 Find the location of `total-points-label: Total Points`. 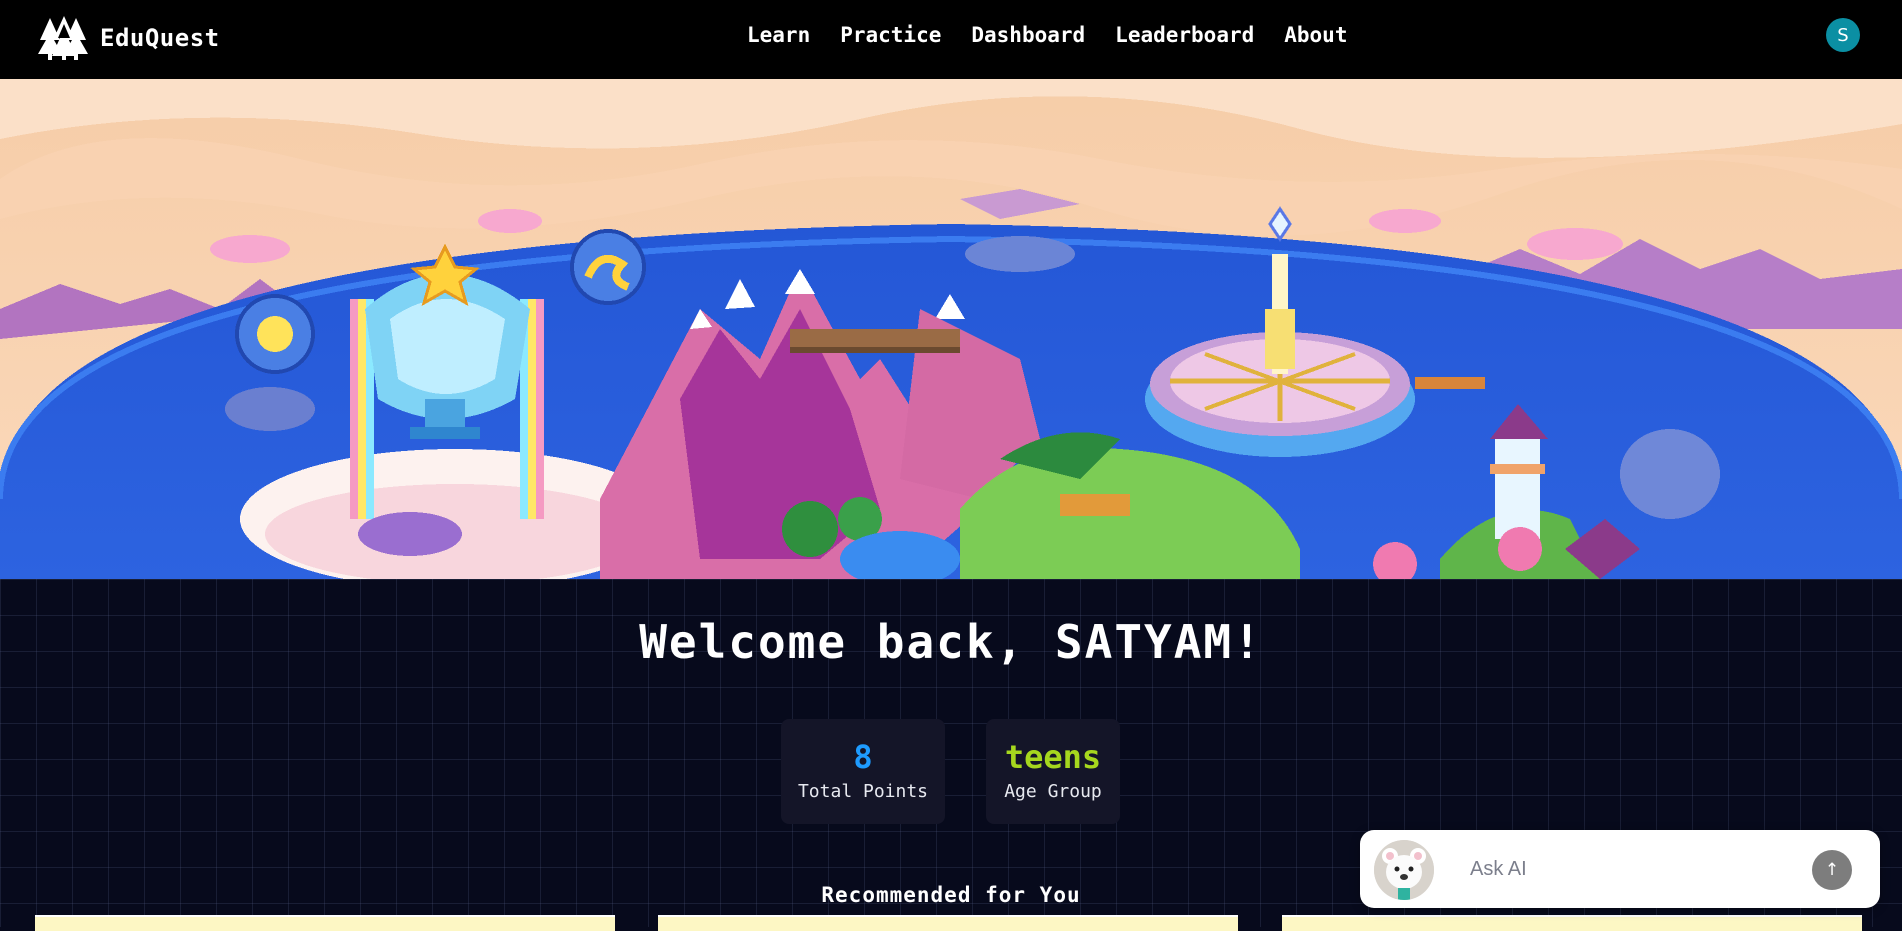

total-points-label: Total Points is located at coordinates (863, 791).